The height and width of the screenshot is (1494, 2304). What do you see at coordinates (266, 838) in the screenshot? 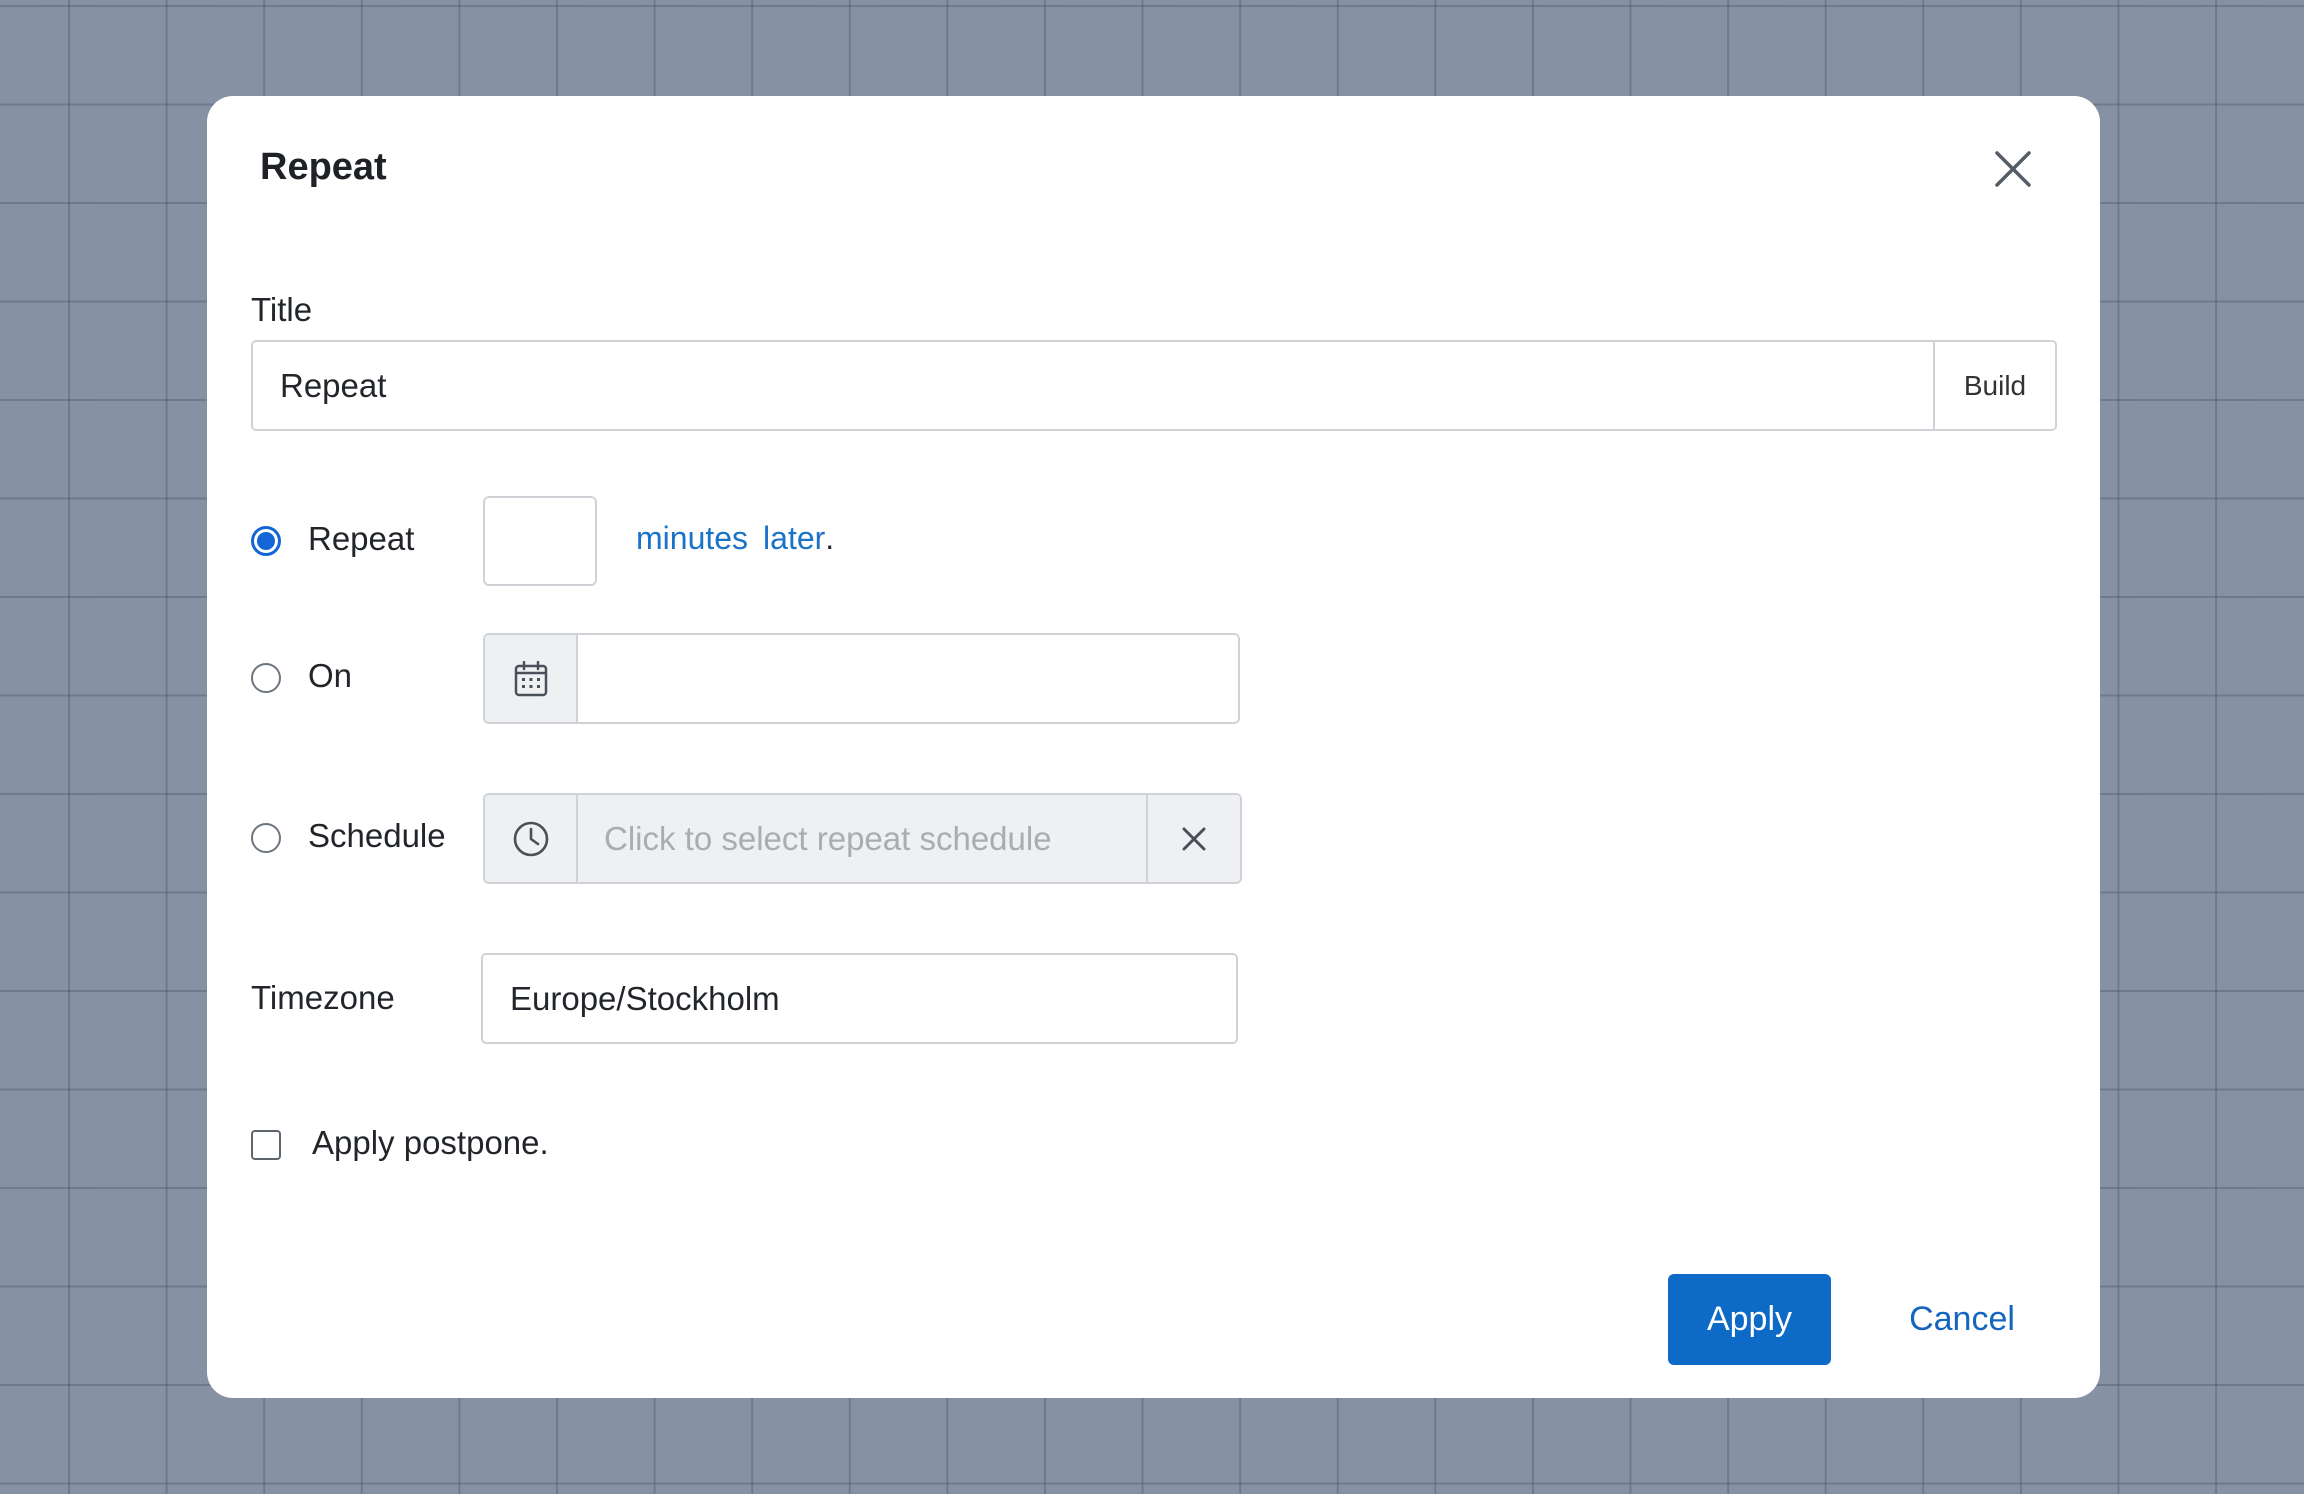
I see `schedule-radio` at bounding box center [266, 838].